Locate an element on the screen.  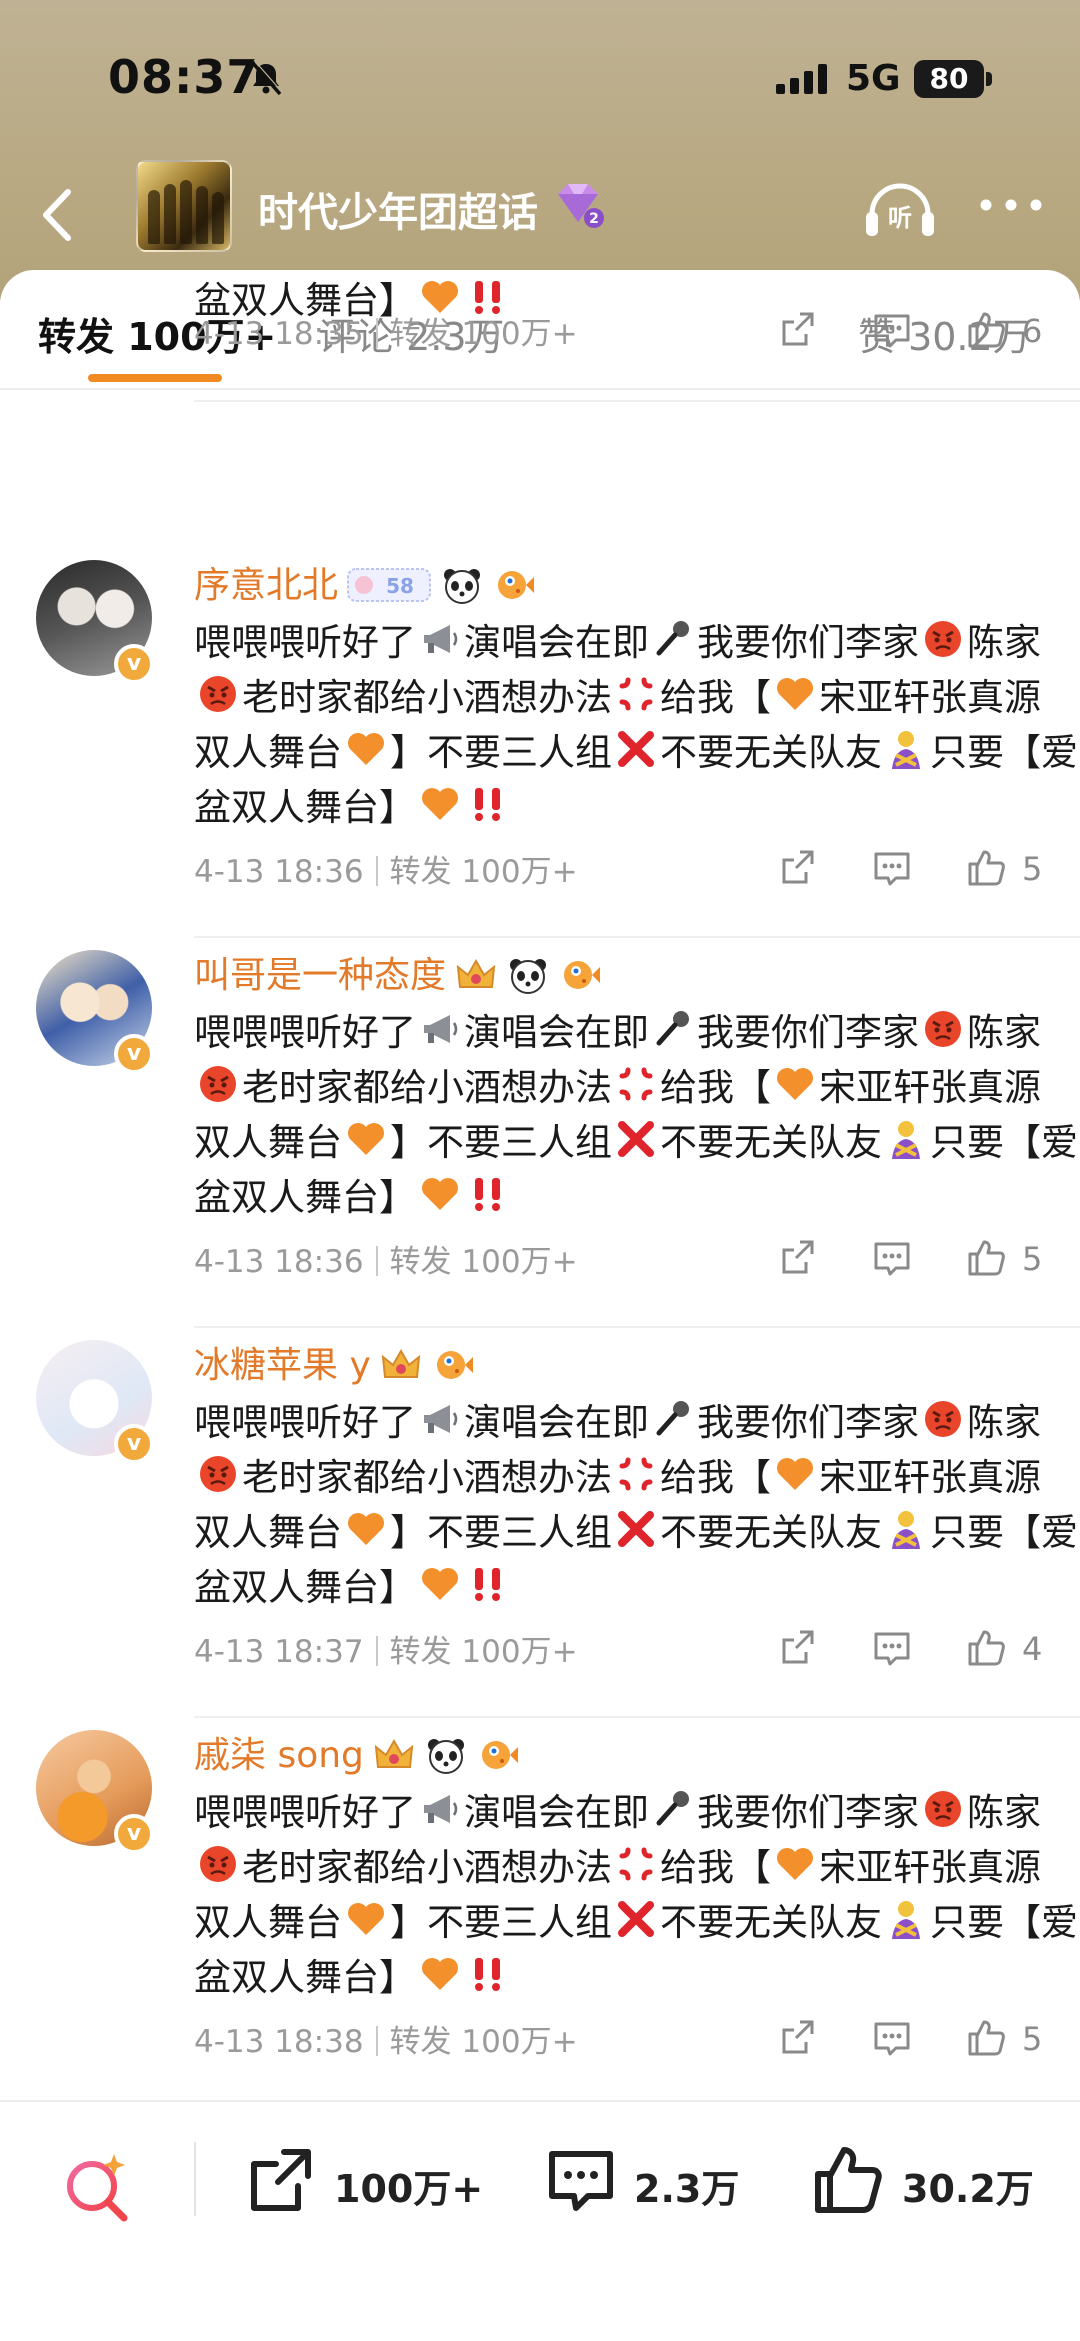
repost-icon is located at coordinates (281, 2181).